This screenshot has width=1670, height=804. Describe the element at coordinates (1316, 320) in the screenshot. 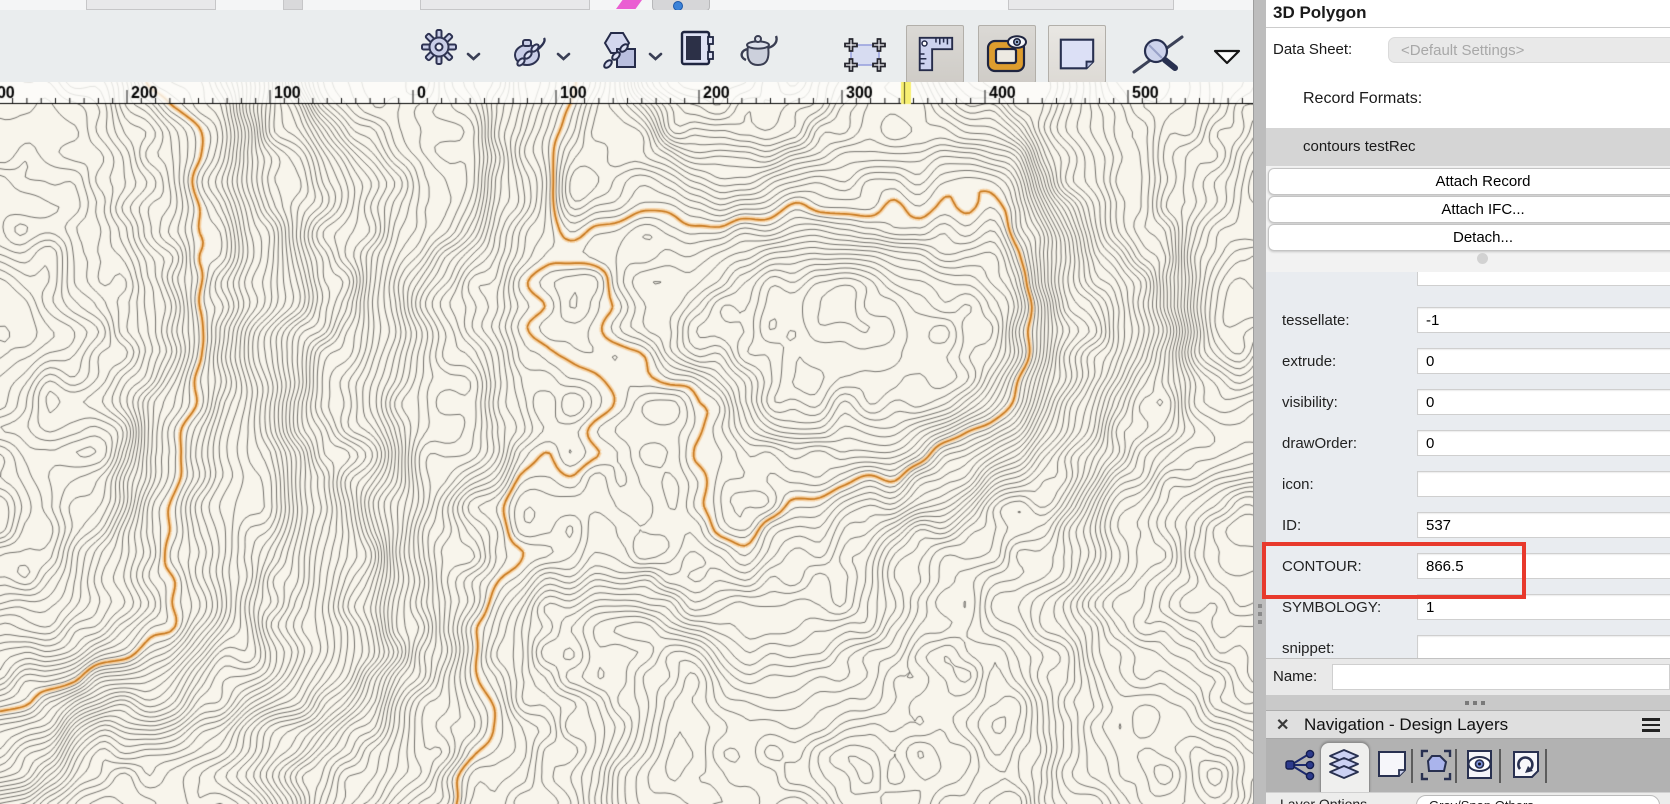

I see `field-label: tessellate:` at that location.